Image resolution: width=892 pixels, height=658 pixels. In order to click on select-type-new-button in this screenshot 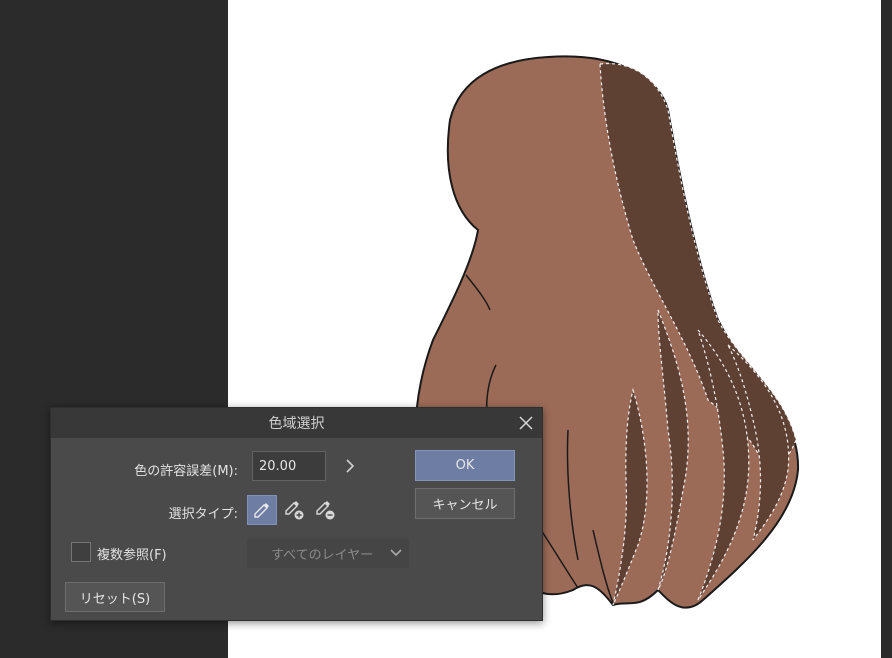, I will do `click(262, 510)`.